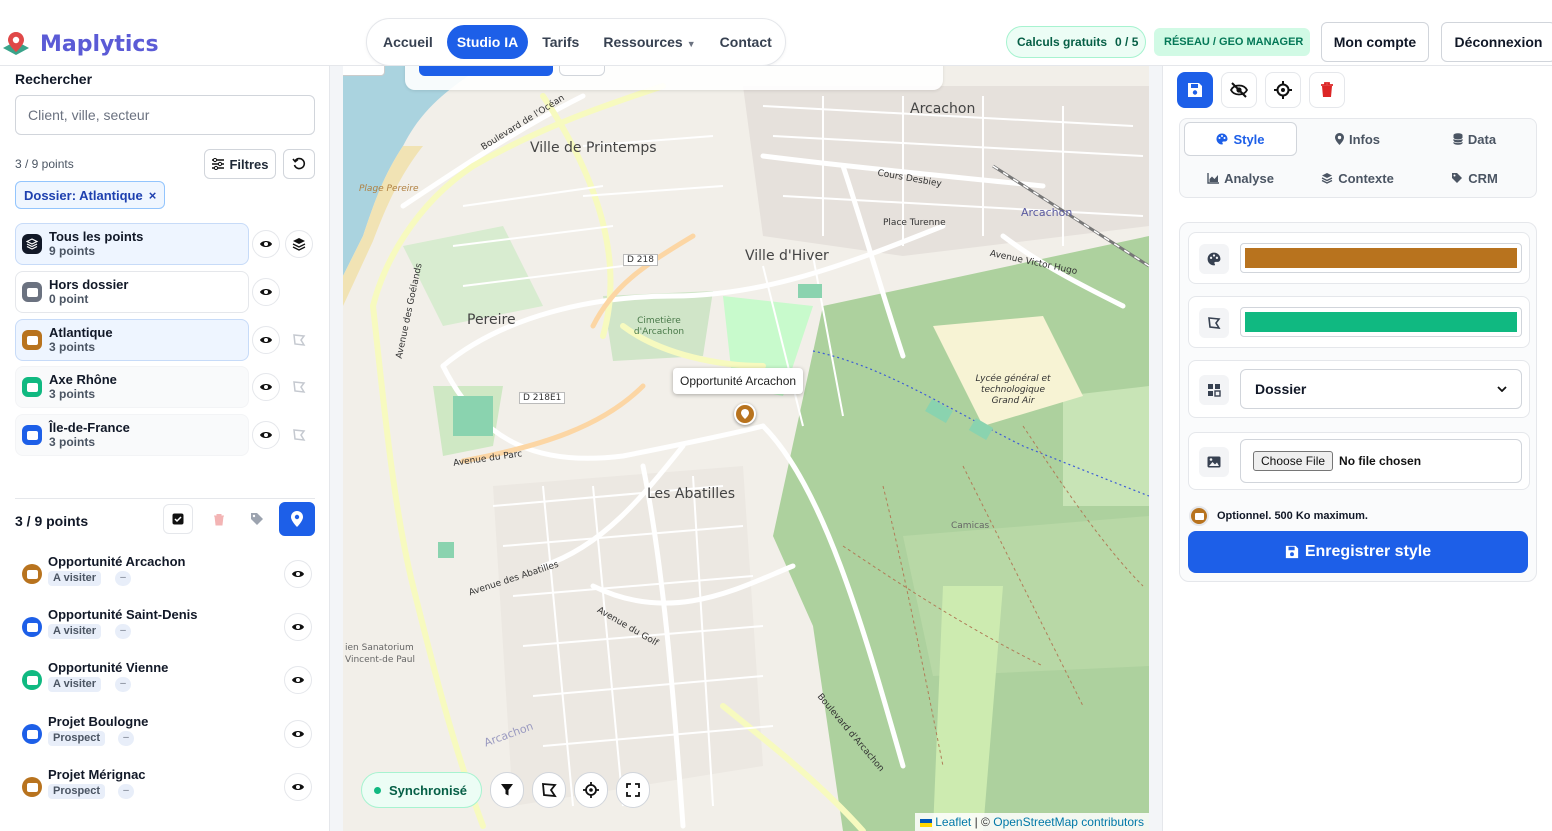 The width and height of the screenshot is (1552, 831). What do you see at coordinates (165, 115) in the screenshot?
I see `search-input` at bounding box center [165, 115].